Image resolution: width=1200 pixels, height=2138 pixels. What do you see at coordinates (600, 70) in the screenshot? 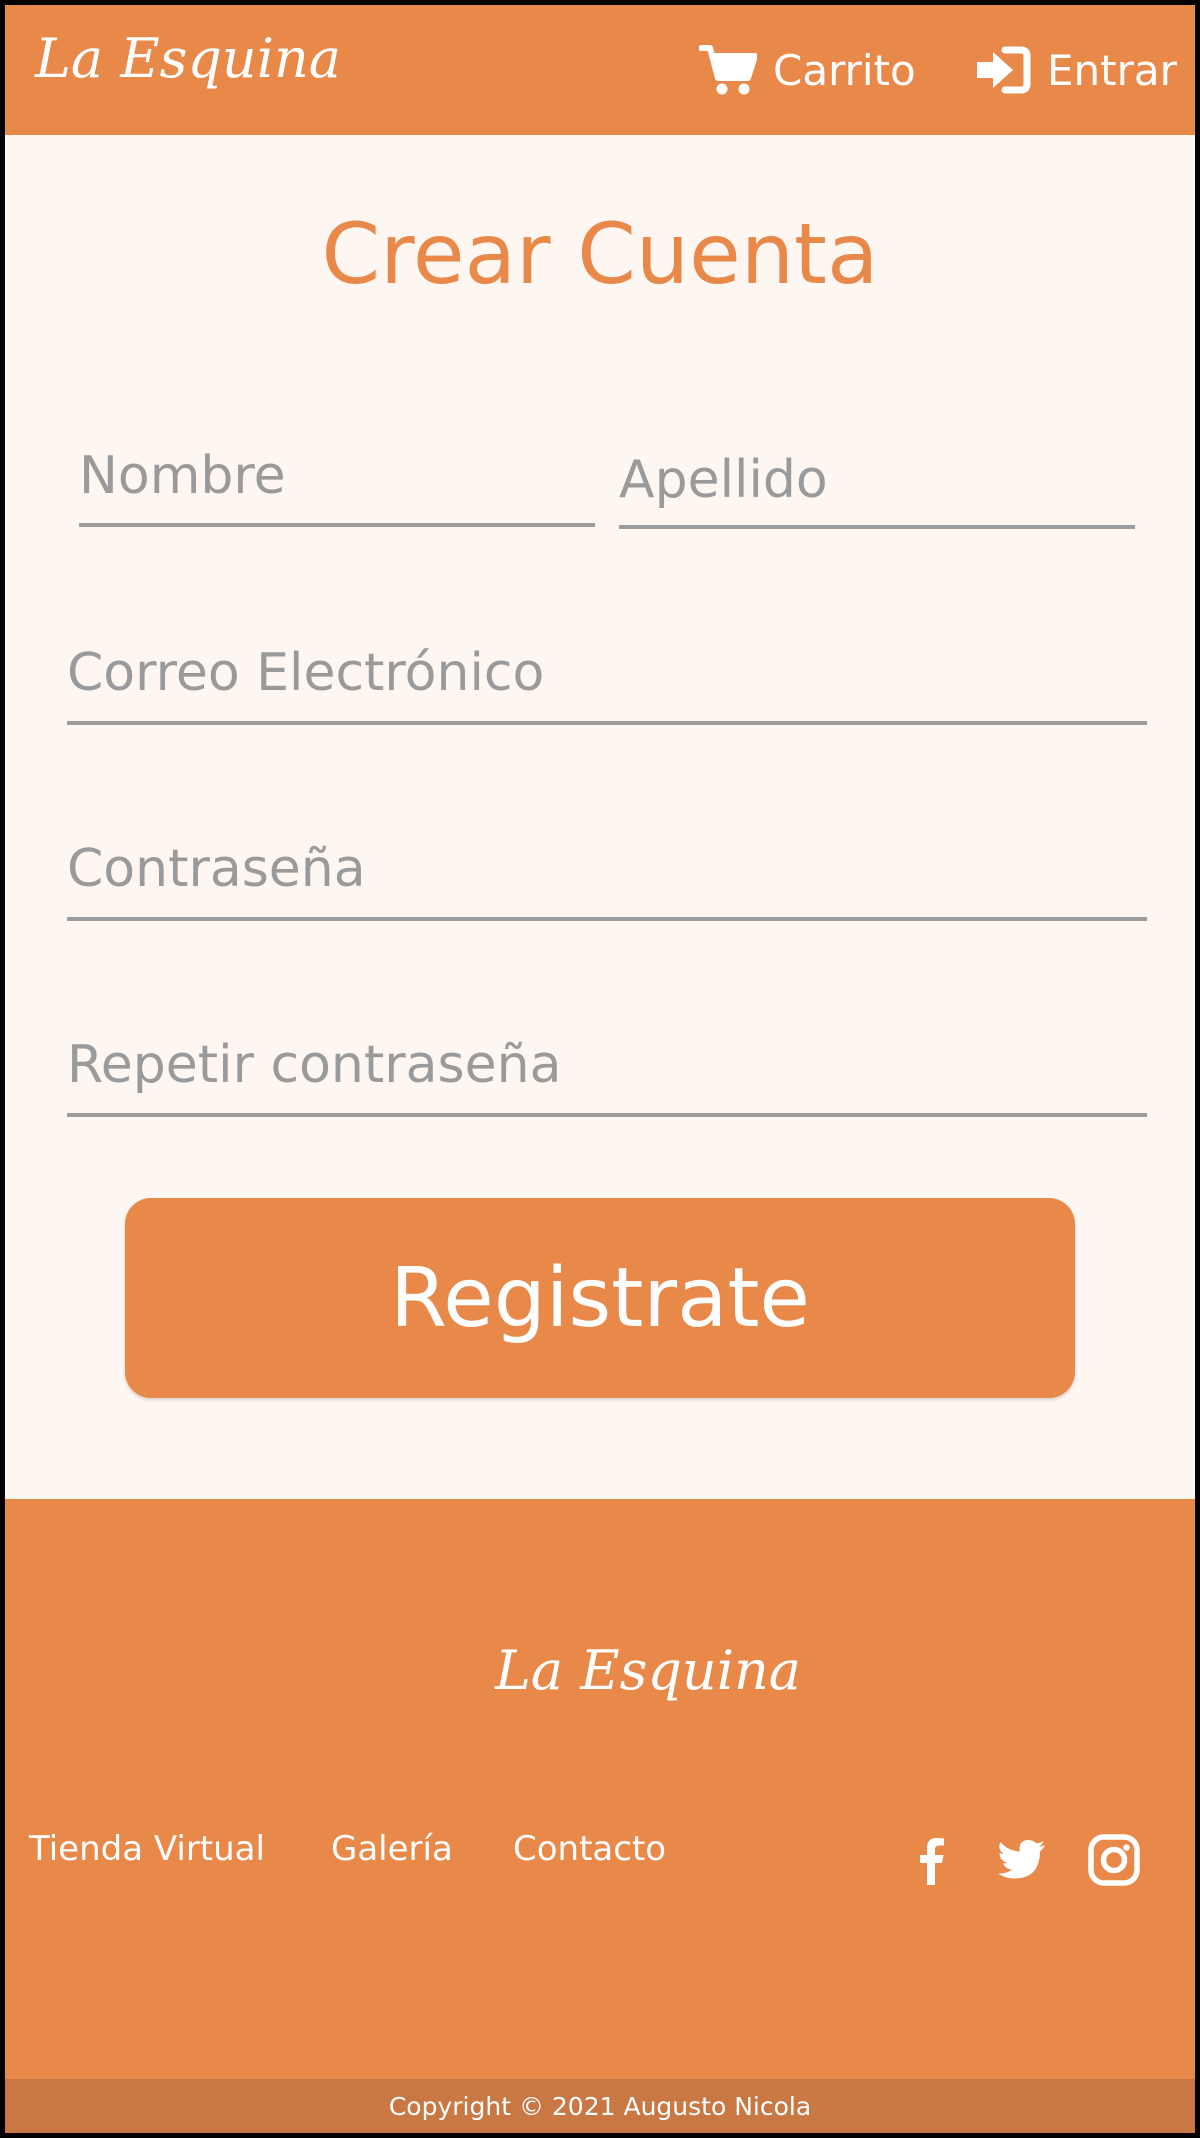
I see `top-navbar: La Esquina Carrito Entrar` at bounding box center [600, 70].